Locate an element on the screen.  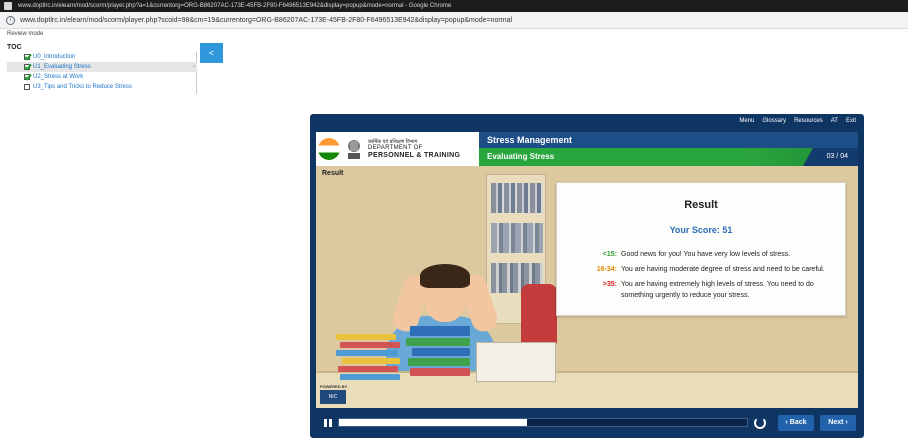
man-hair is located at coordinates (445, 276).